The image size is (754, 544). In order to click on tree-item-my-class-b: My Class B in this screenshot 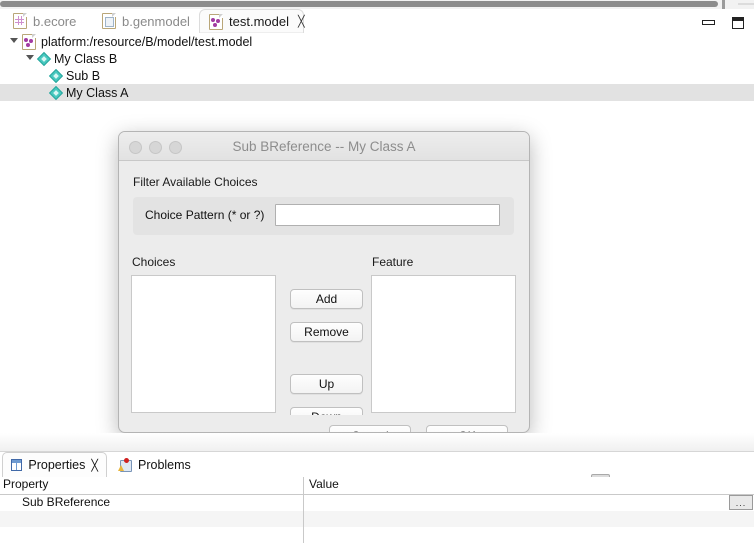, I will do `click(377, 58)`.